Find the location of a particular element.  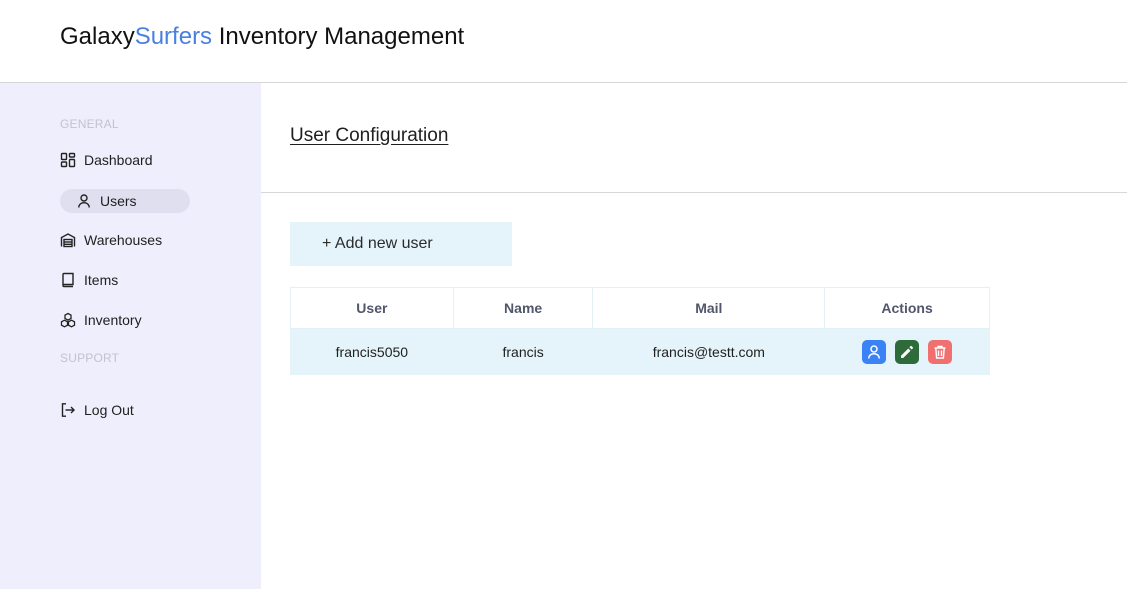

page-header: User Configuration is located at coordinates (694, 138).